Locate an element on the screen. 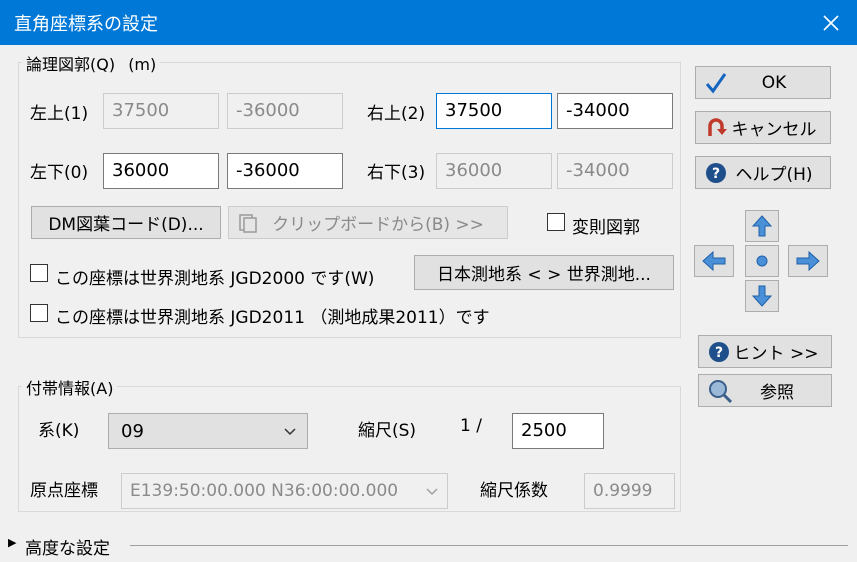  arrow-left-button is located at coordinates (714, 261).